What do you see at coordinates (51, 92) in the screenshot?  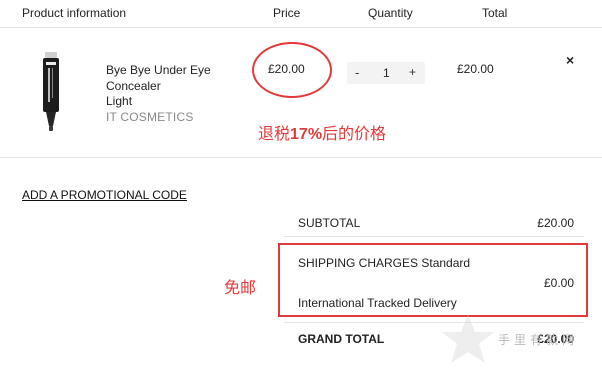 I see `product-thumbnail` at bounding box center [51, 92].